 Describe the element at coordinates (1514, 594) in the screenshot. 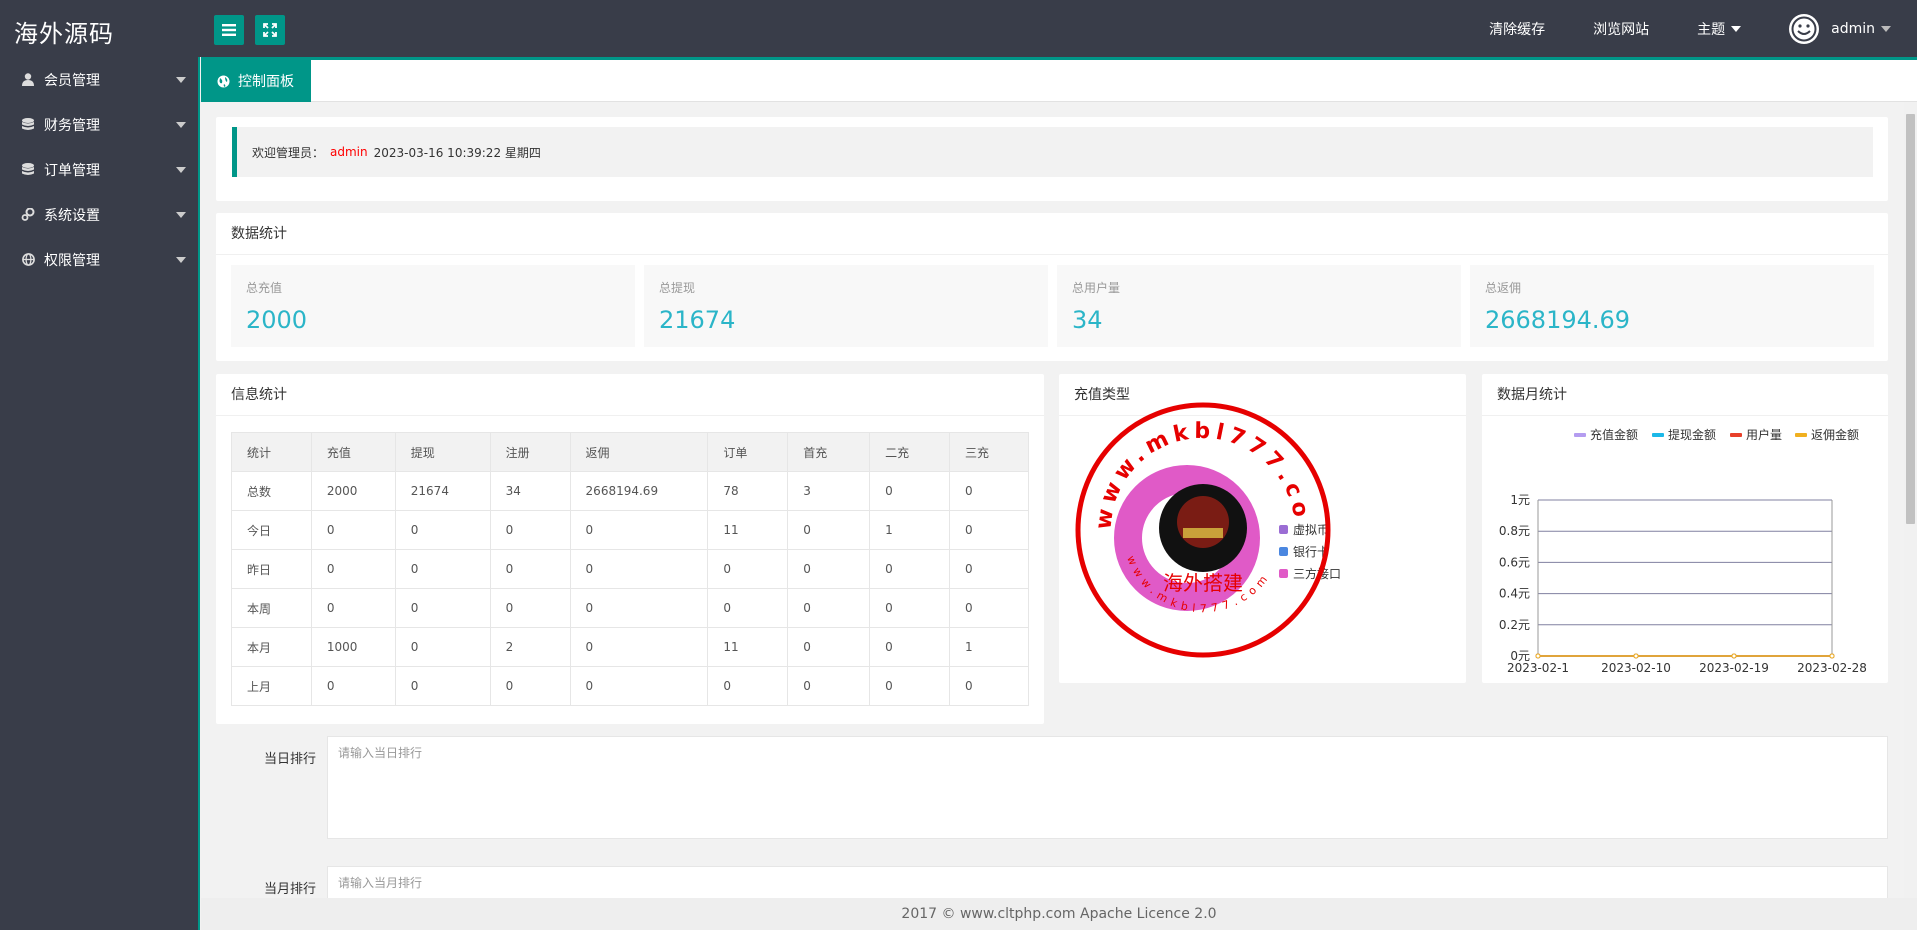

I see `y-tick-label: 0.4元` at that location.